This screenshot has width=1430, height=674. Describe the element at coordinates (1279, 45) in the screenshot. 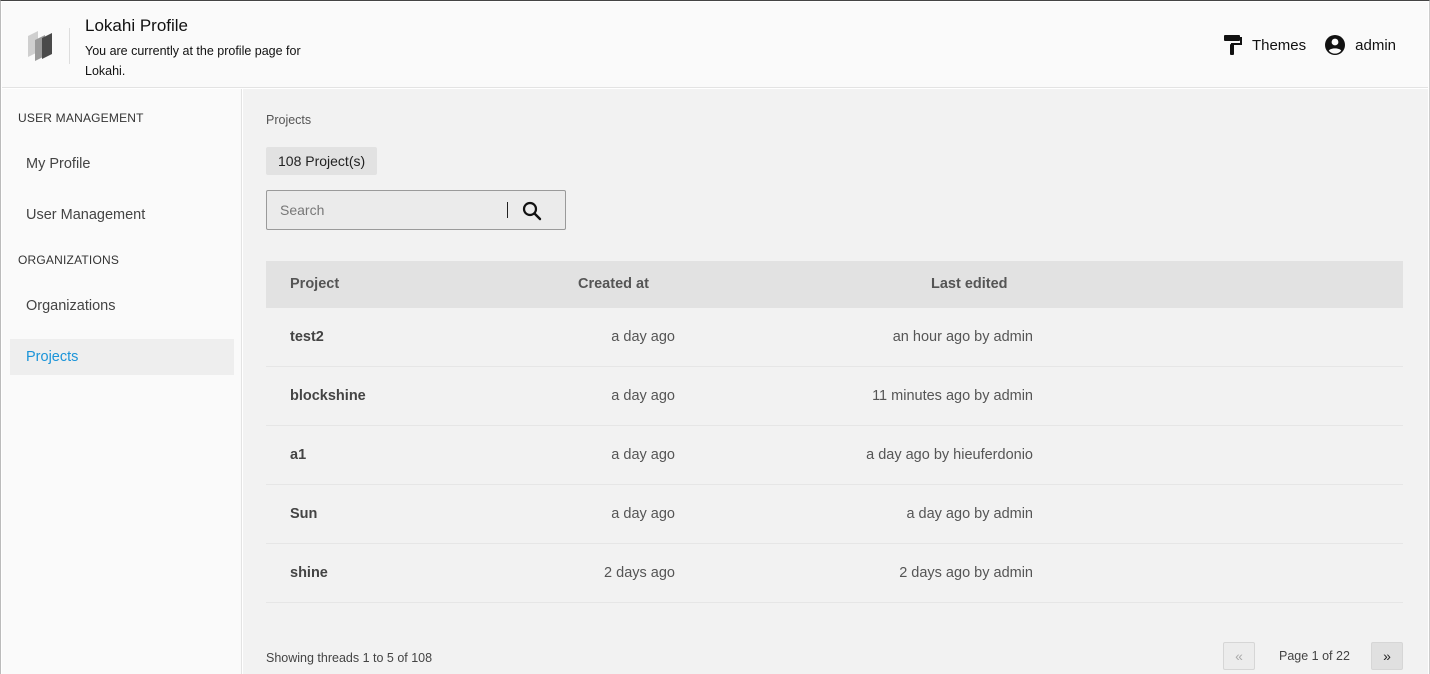

I see `themes-label: Themes` at that location.